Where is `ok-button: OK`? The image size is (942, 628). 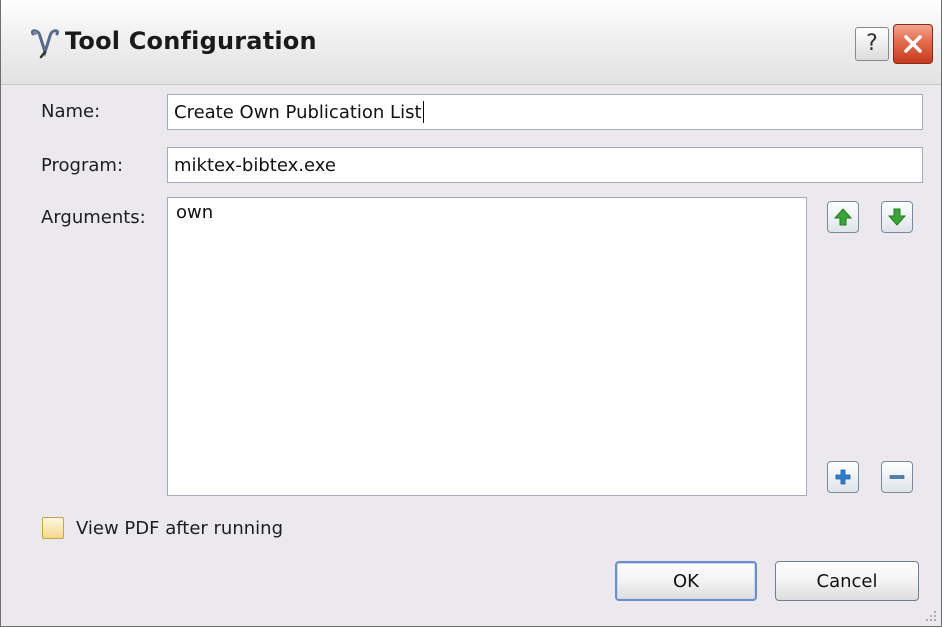 ok-button: OK is located at coordinates (686, 581).